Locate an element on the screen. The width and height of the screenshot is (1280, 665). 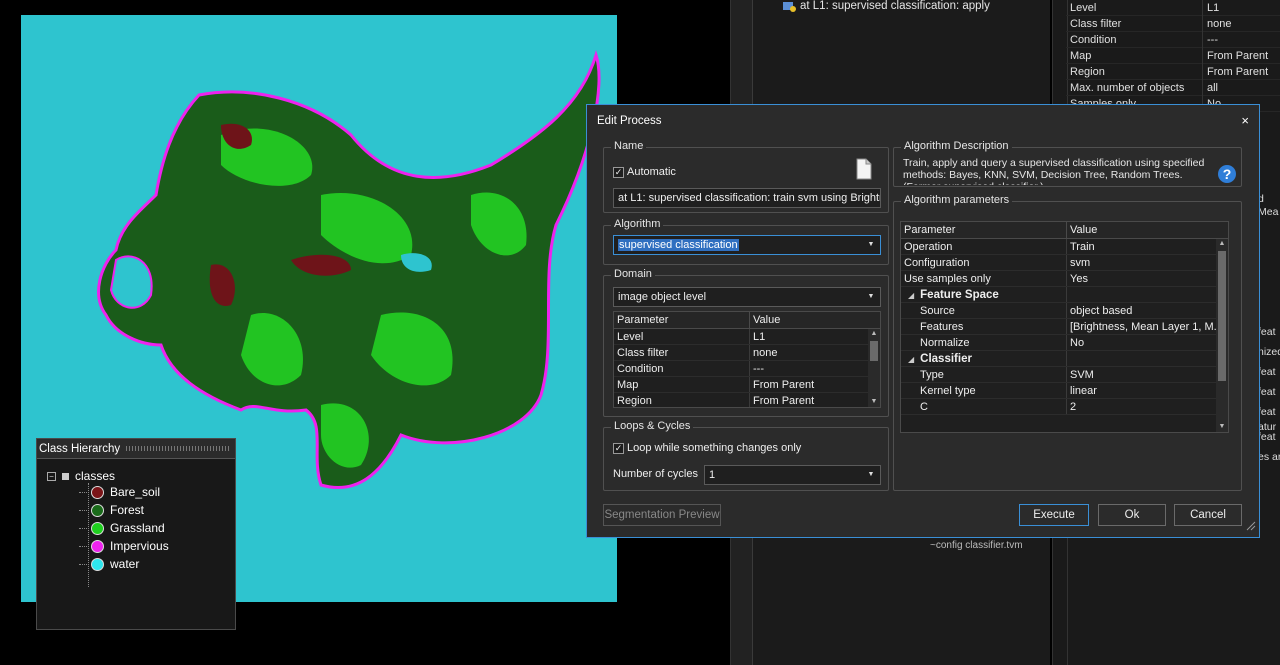
domain-select: image object level ▼ is located at coordinates (747, 297).